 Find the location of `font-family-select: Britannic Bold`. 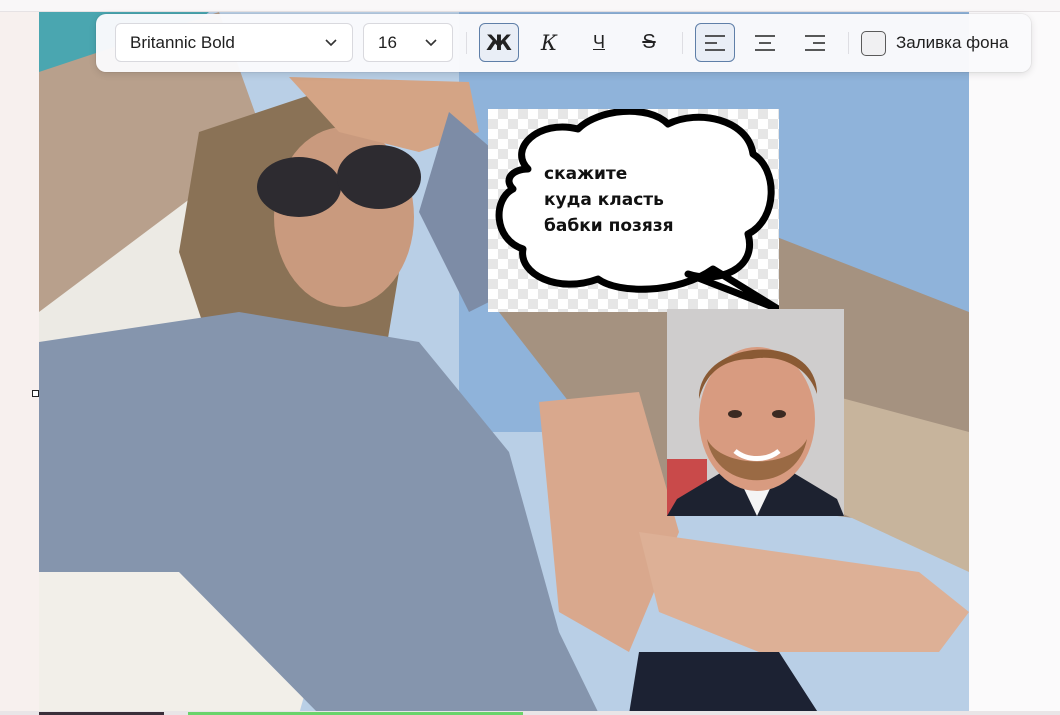

font-family-select: Britannic Bold is located at coordinates (234, 42).